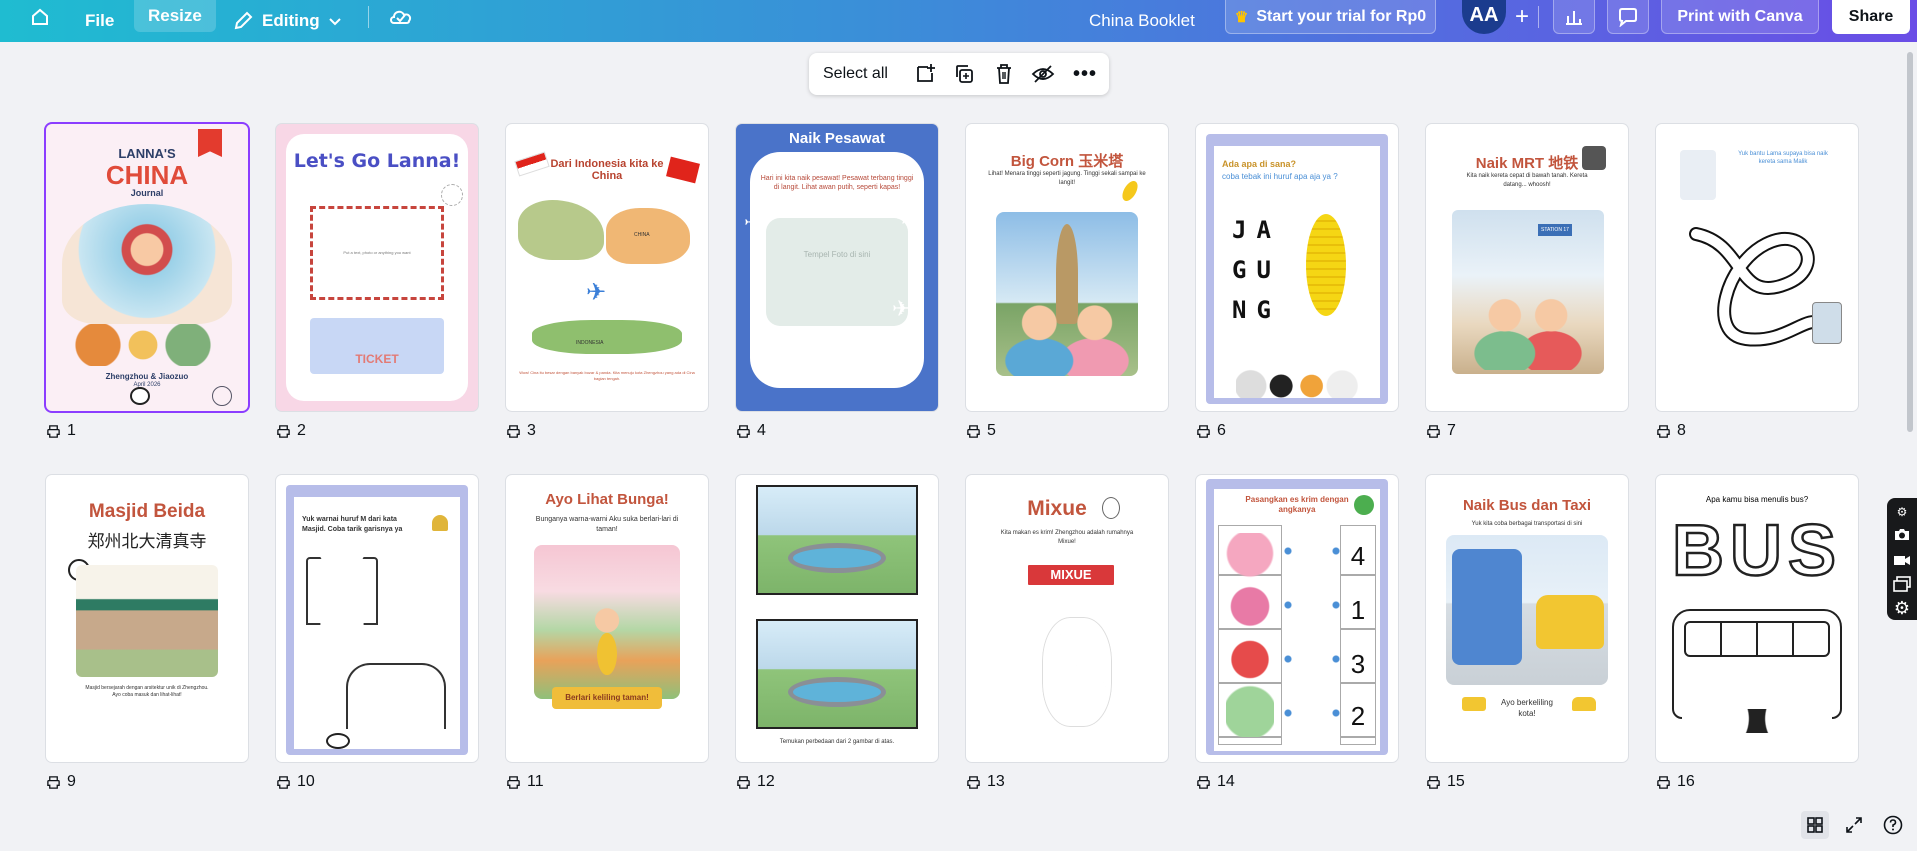 This screenshot has height=851, width=1917. Describe the element at coordinates (1004, 74) in the screenshot. I see `trash-icon` at that location.